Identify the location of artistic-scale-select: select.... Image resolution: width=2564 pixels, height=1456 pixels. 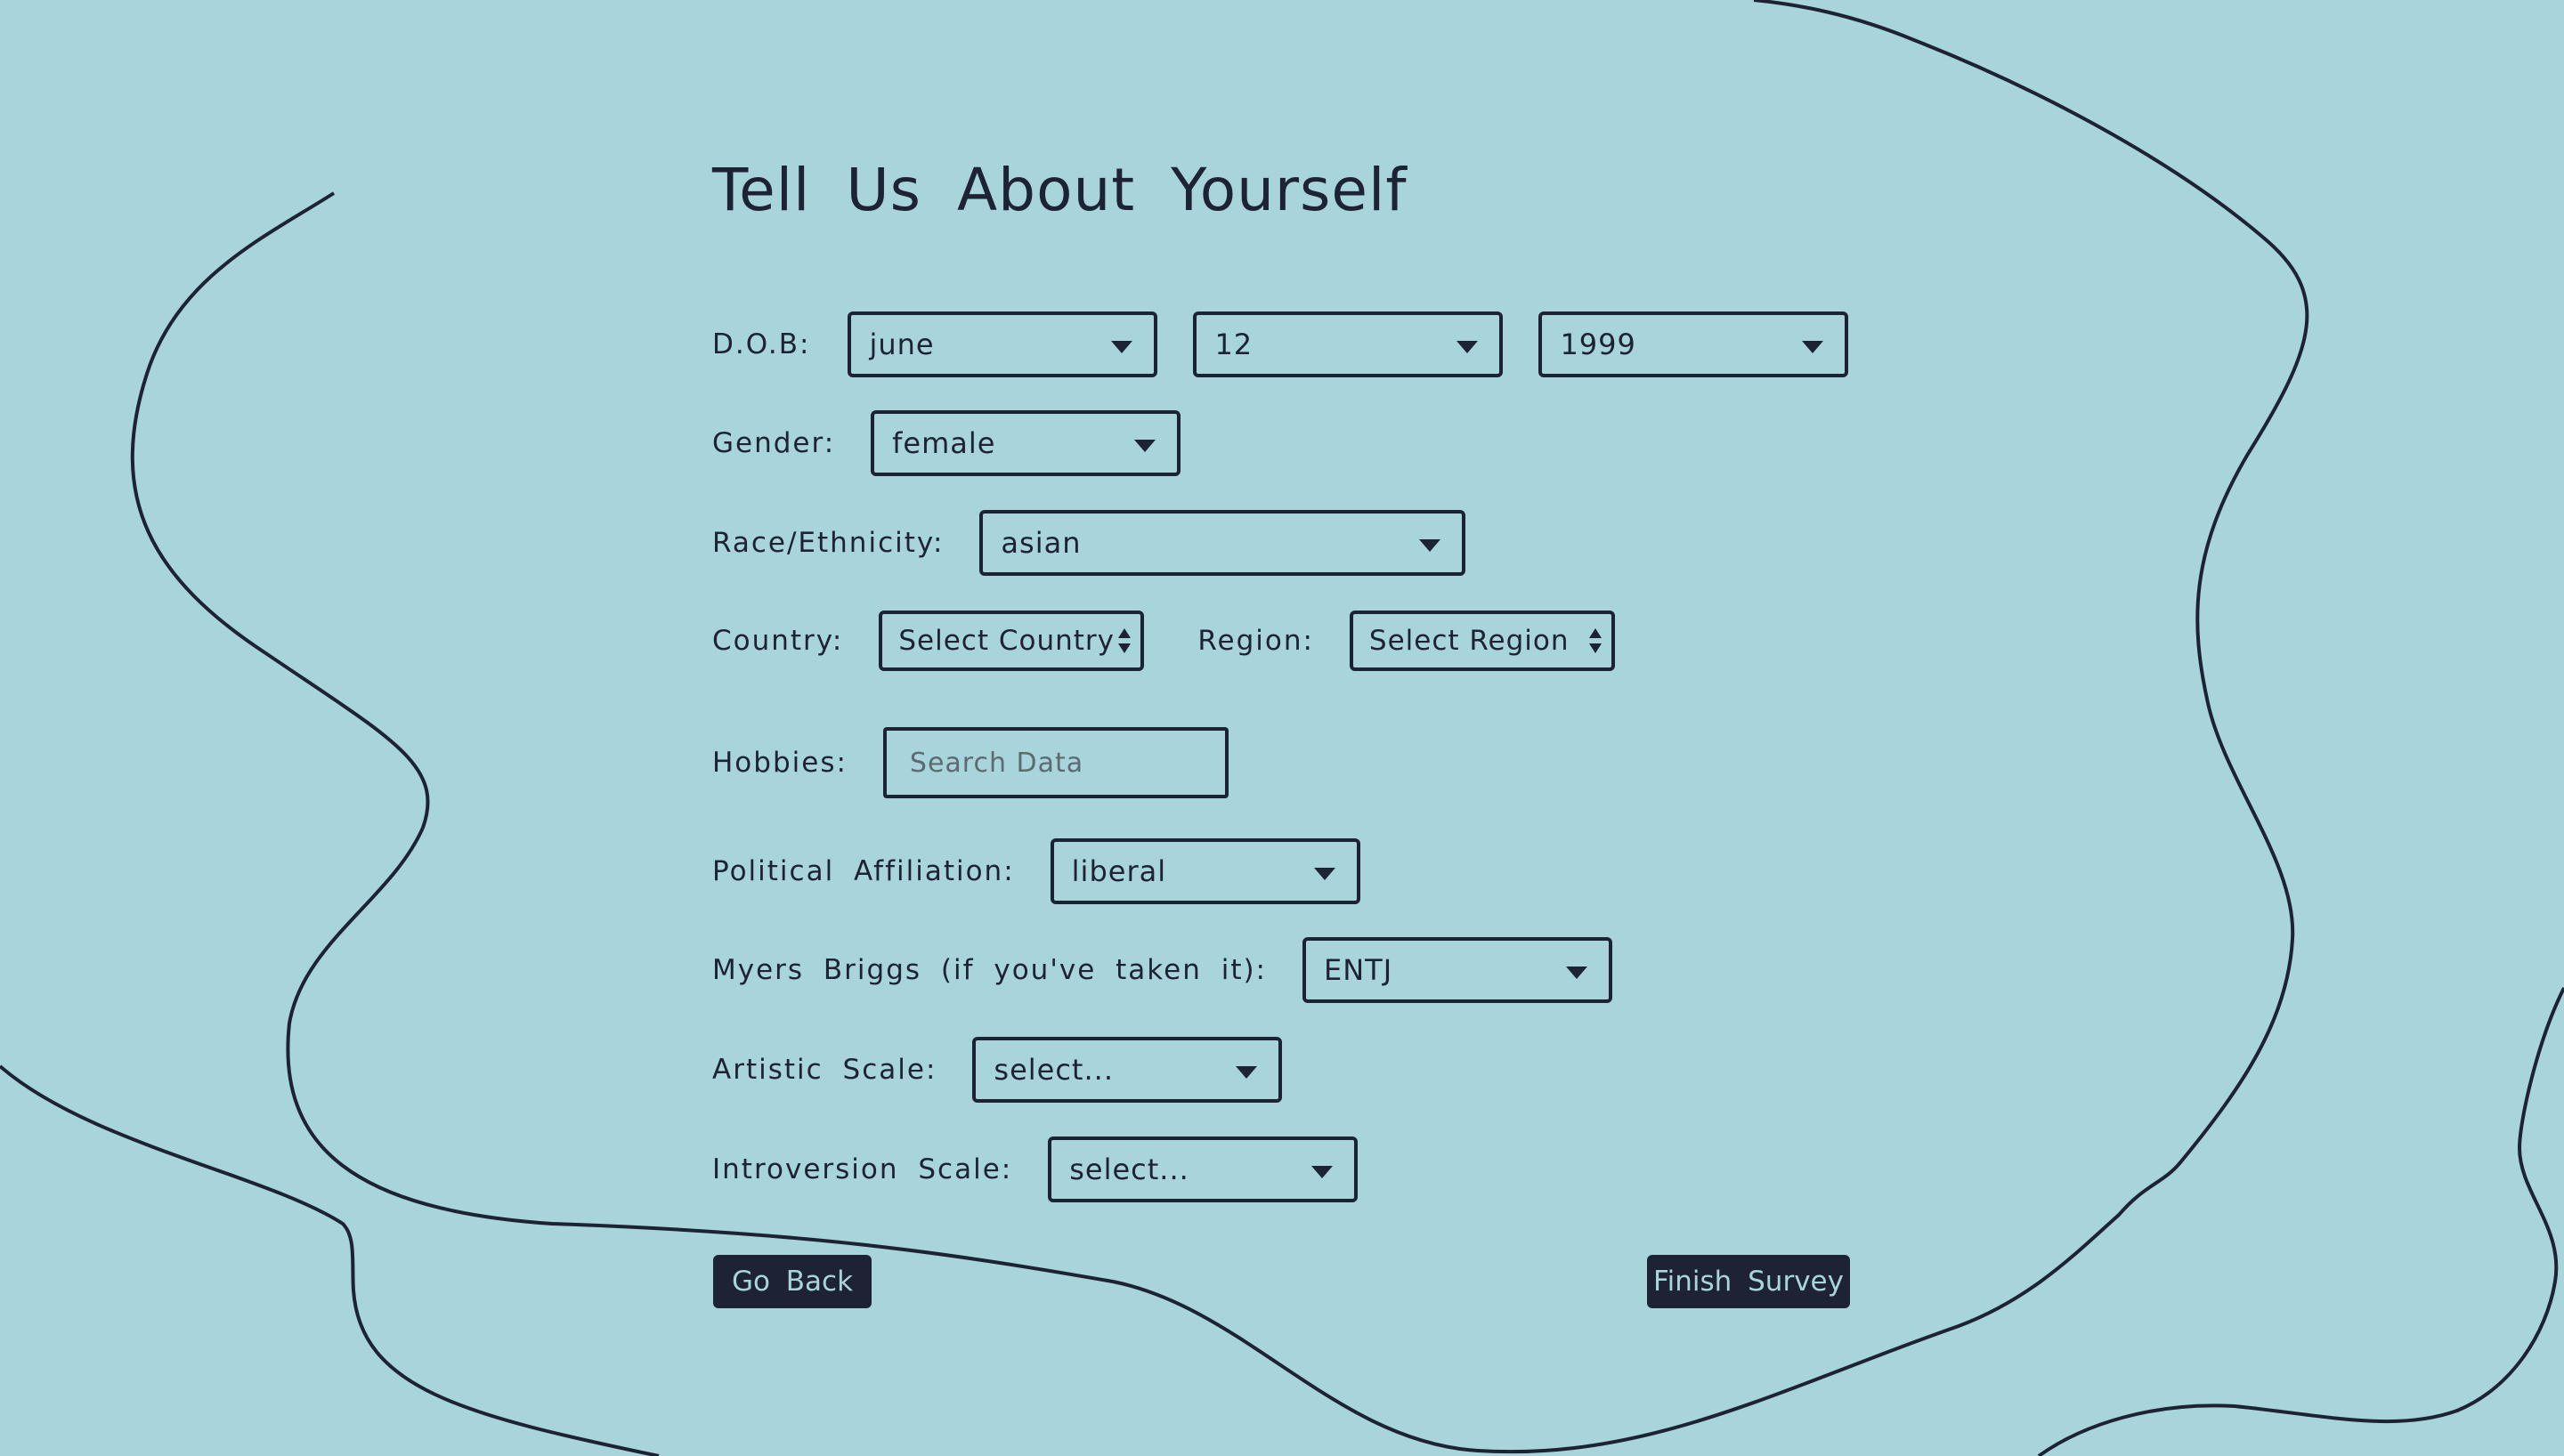
(1127, 1070).